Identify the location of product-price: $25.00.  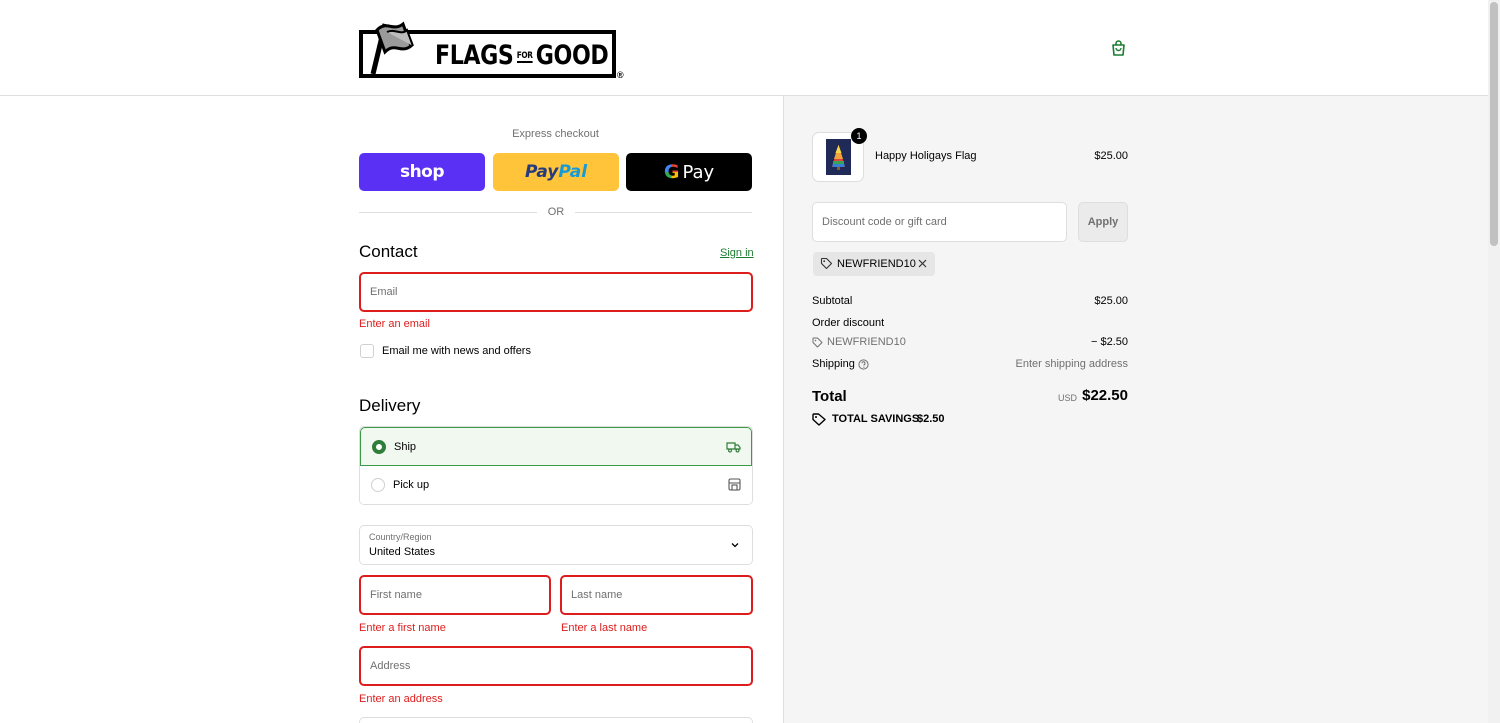
(1111, 156).